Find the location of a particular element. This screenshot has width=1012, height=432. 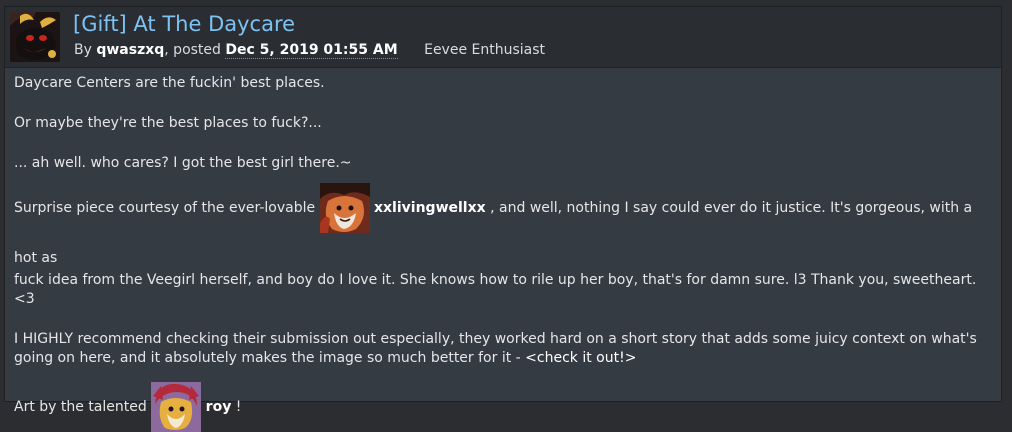

author-tagline: Eevee Enthusiast is located at coordinates (485, 50).